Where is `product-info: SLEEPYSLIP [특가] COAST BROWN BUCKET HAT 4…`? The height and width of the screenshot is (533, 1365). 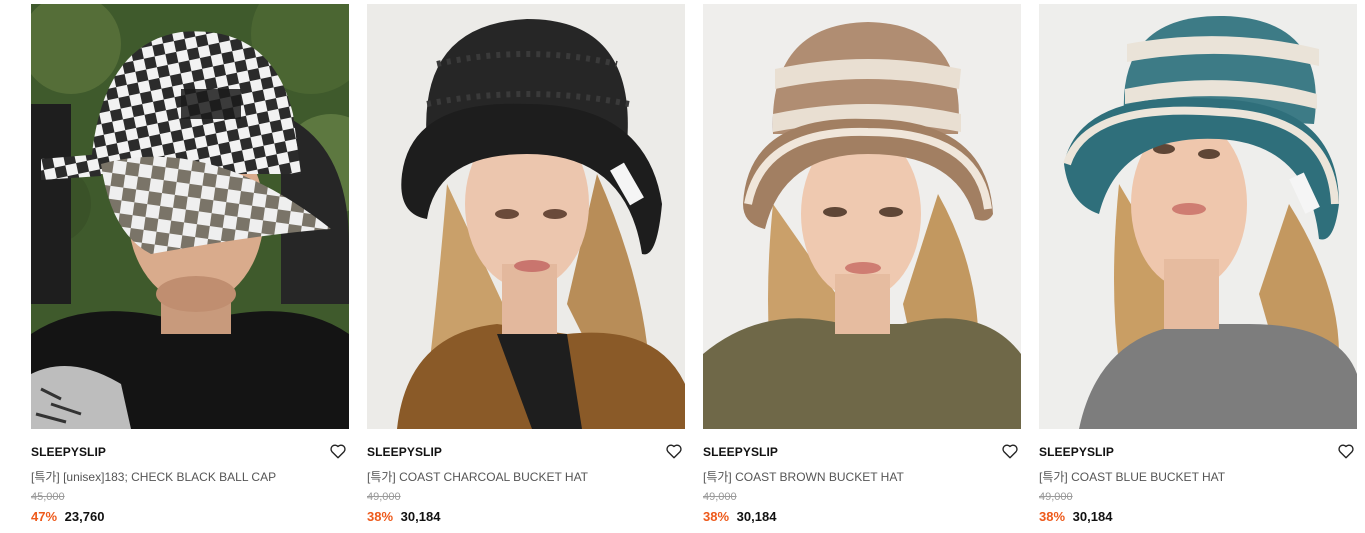 product-info: SLEEPYSLIP [특가] COAST BROWN BUCKET HAT 4… is located at coordinates (862, 479).